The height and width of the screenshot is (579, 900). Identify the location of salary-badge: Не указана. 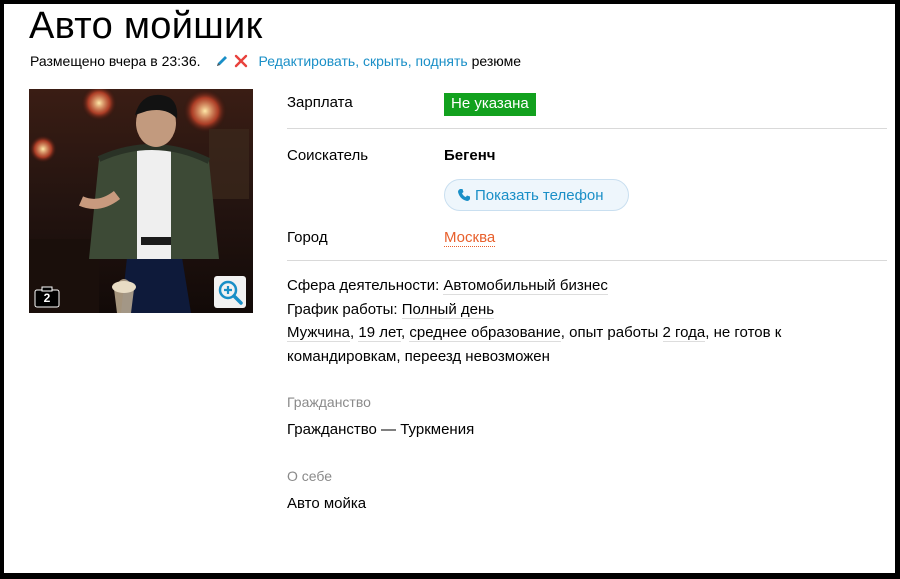
(490, 104).